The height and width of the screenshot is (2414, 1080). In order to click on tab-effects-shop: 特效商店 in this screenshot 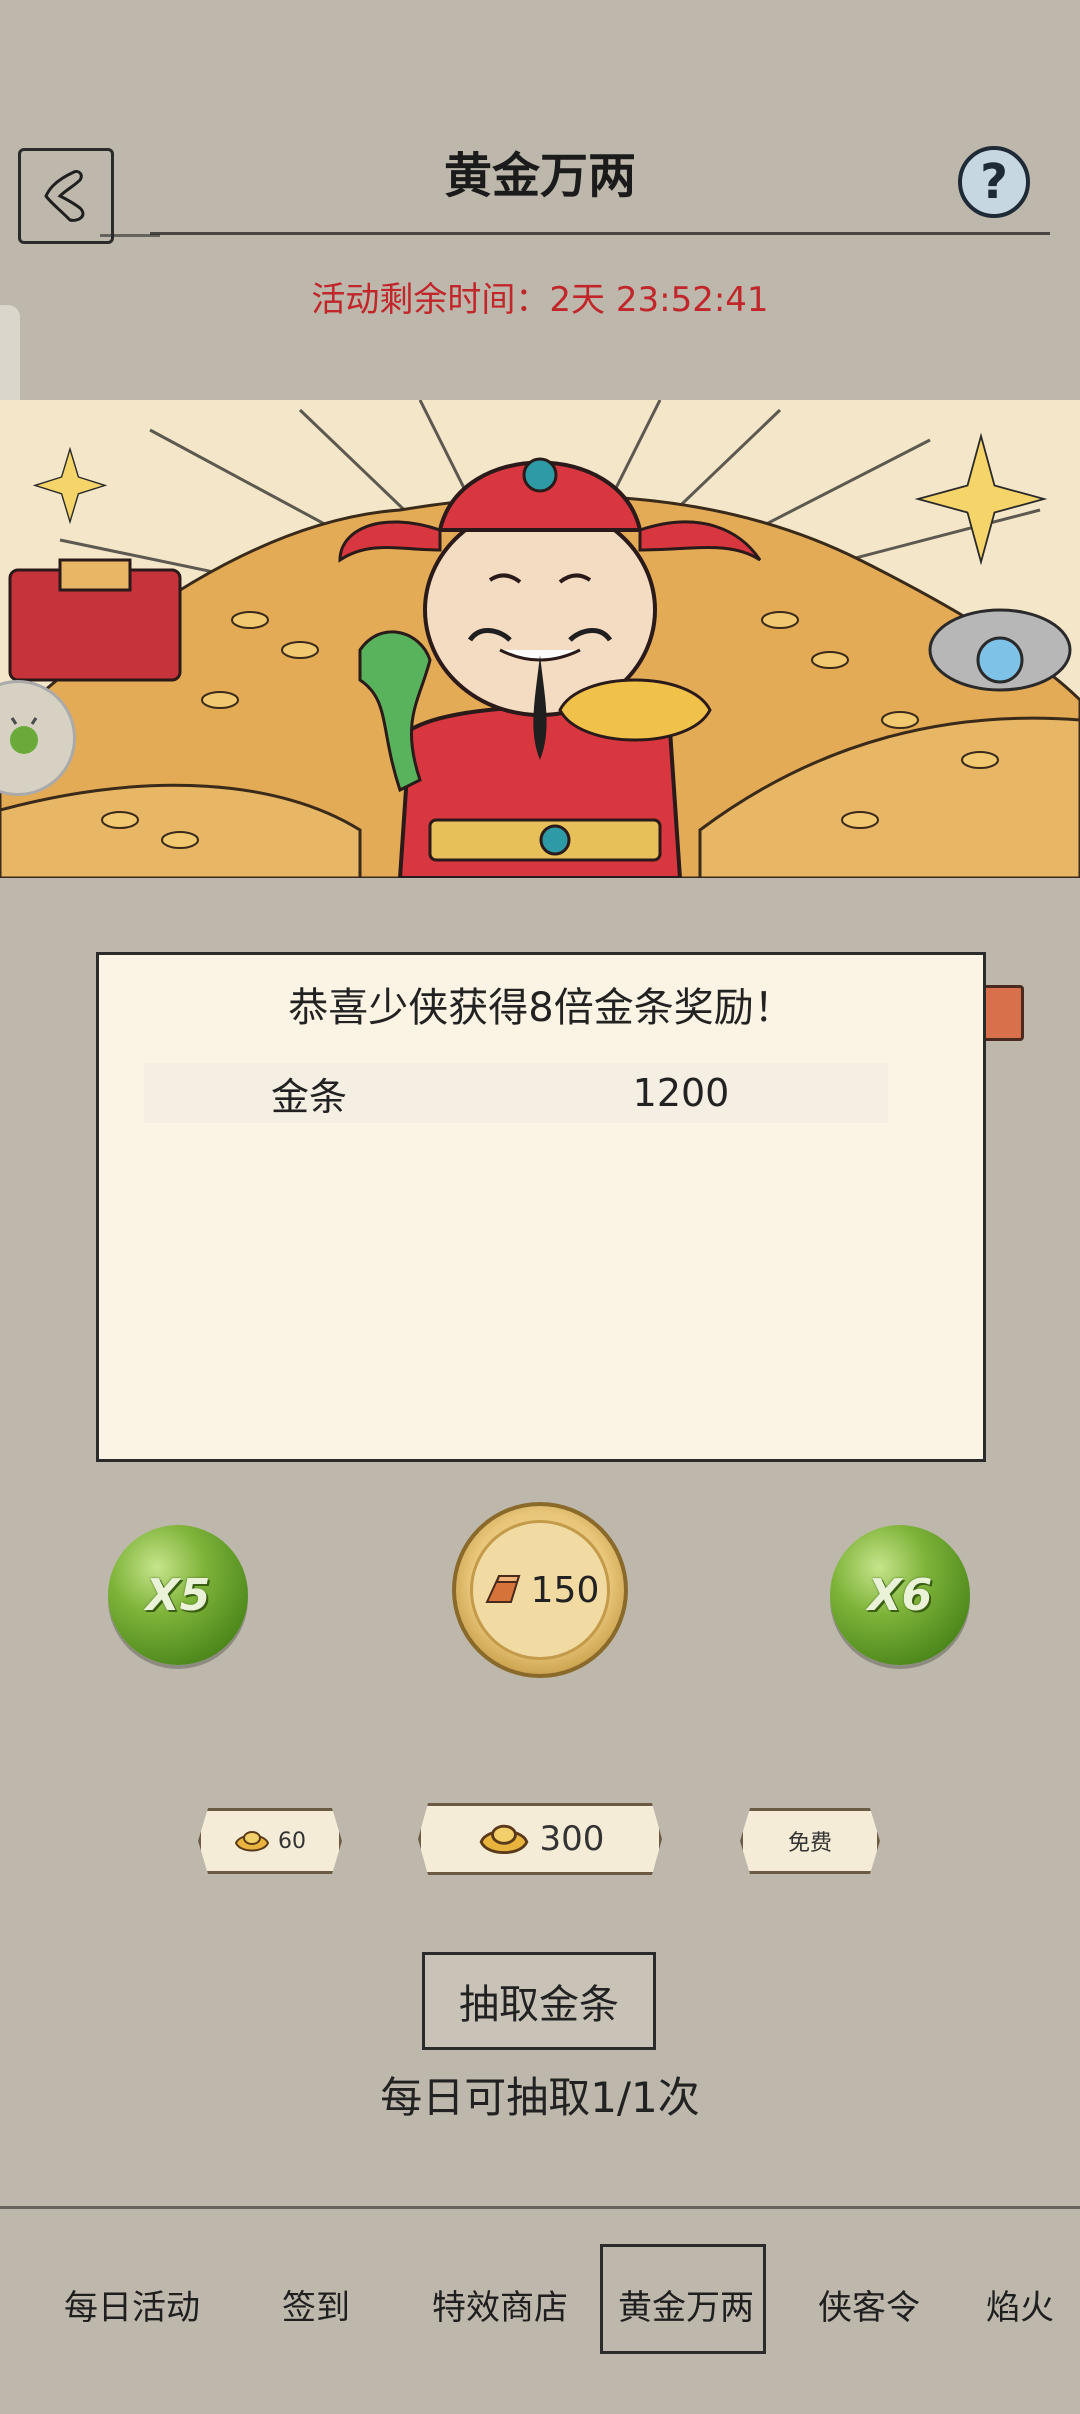, I will do `click(500, 2304)`.